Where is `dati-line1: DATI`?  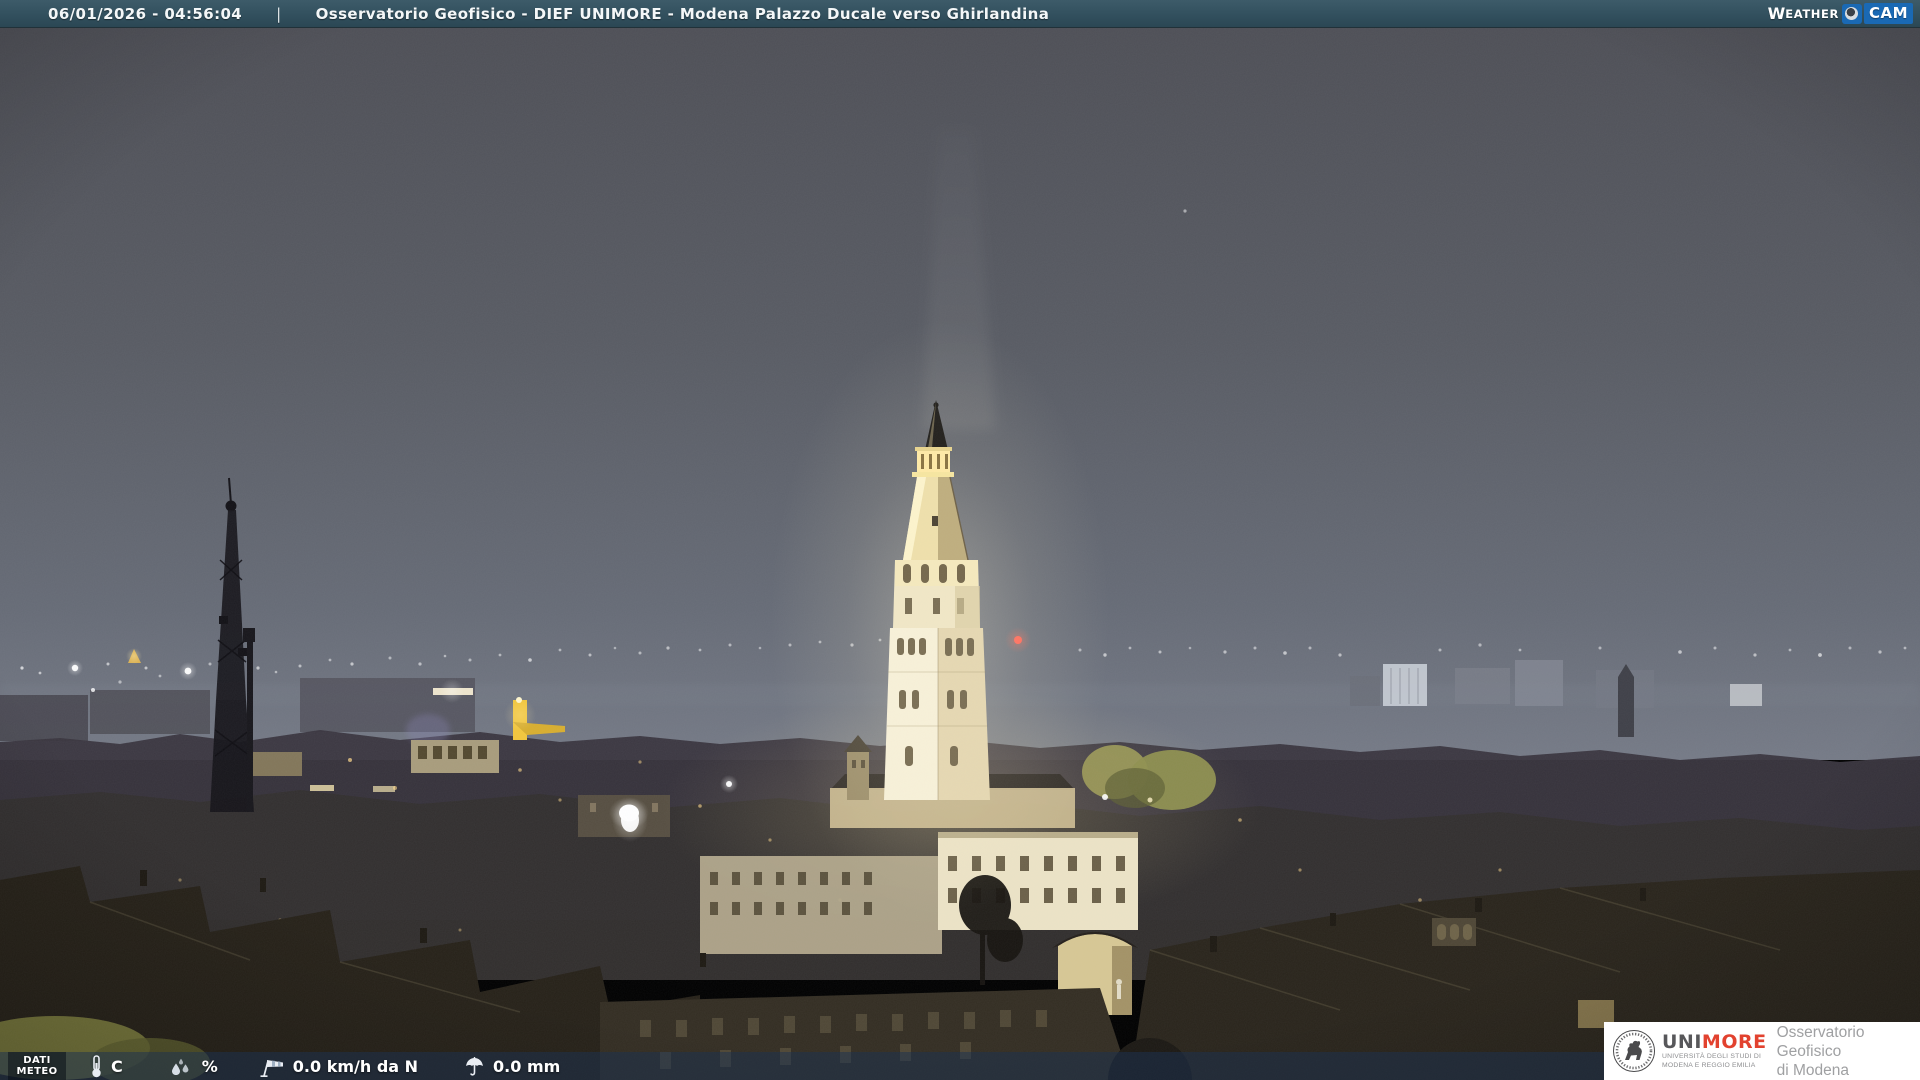
dati-line1: DATI is located at coordinates (37, 1060).